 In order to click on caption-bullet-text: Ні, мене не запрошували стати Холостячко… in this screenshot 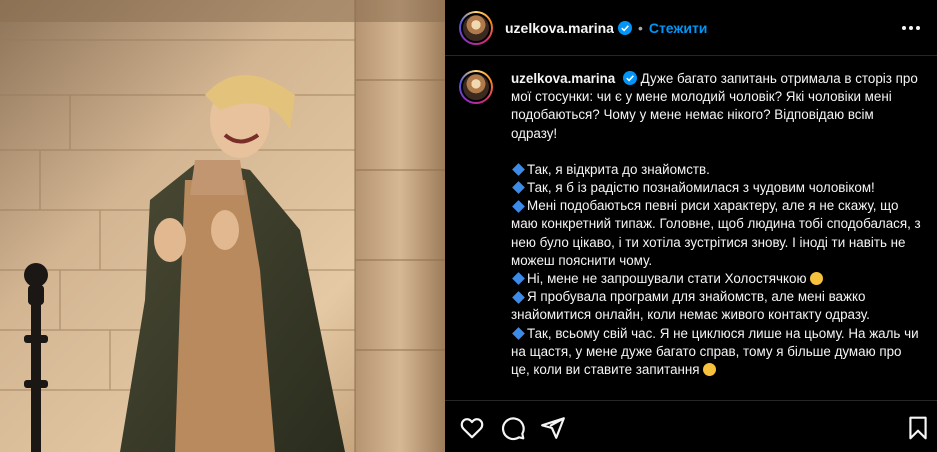, I will do `click(667, 279)`.